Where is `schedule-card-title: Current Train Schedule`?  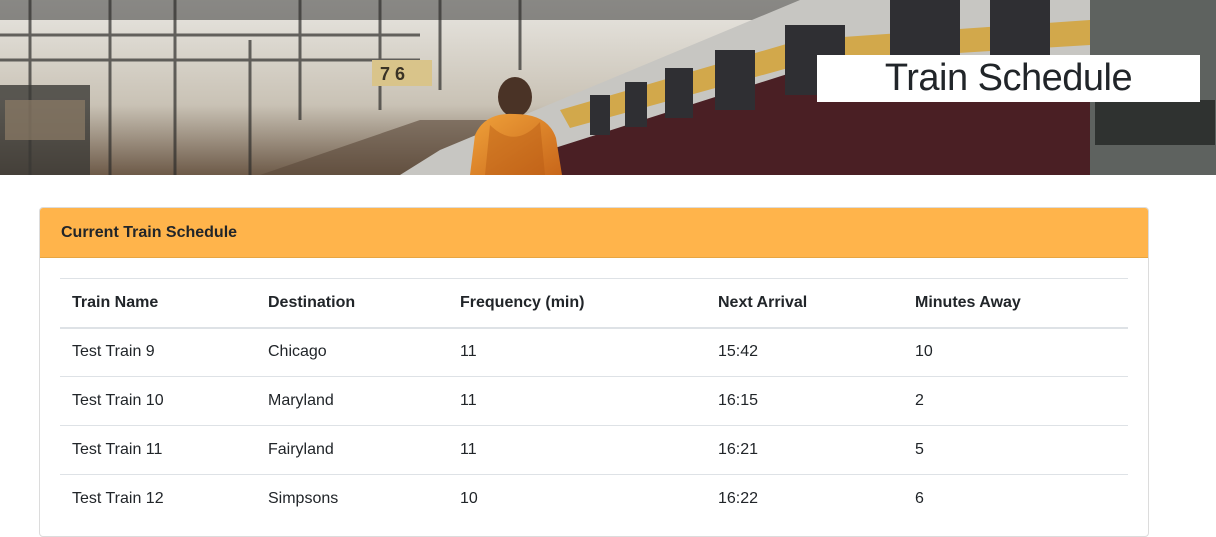 schedule-card-title: Current Train Schedule is located at coordinates (149, 232).